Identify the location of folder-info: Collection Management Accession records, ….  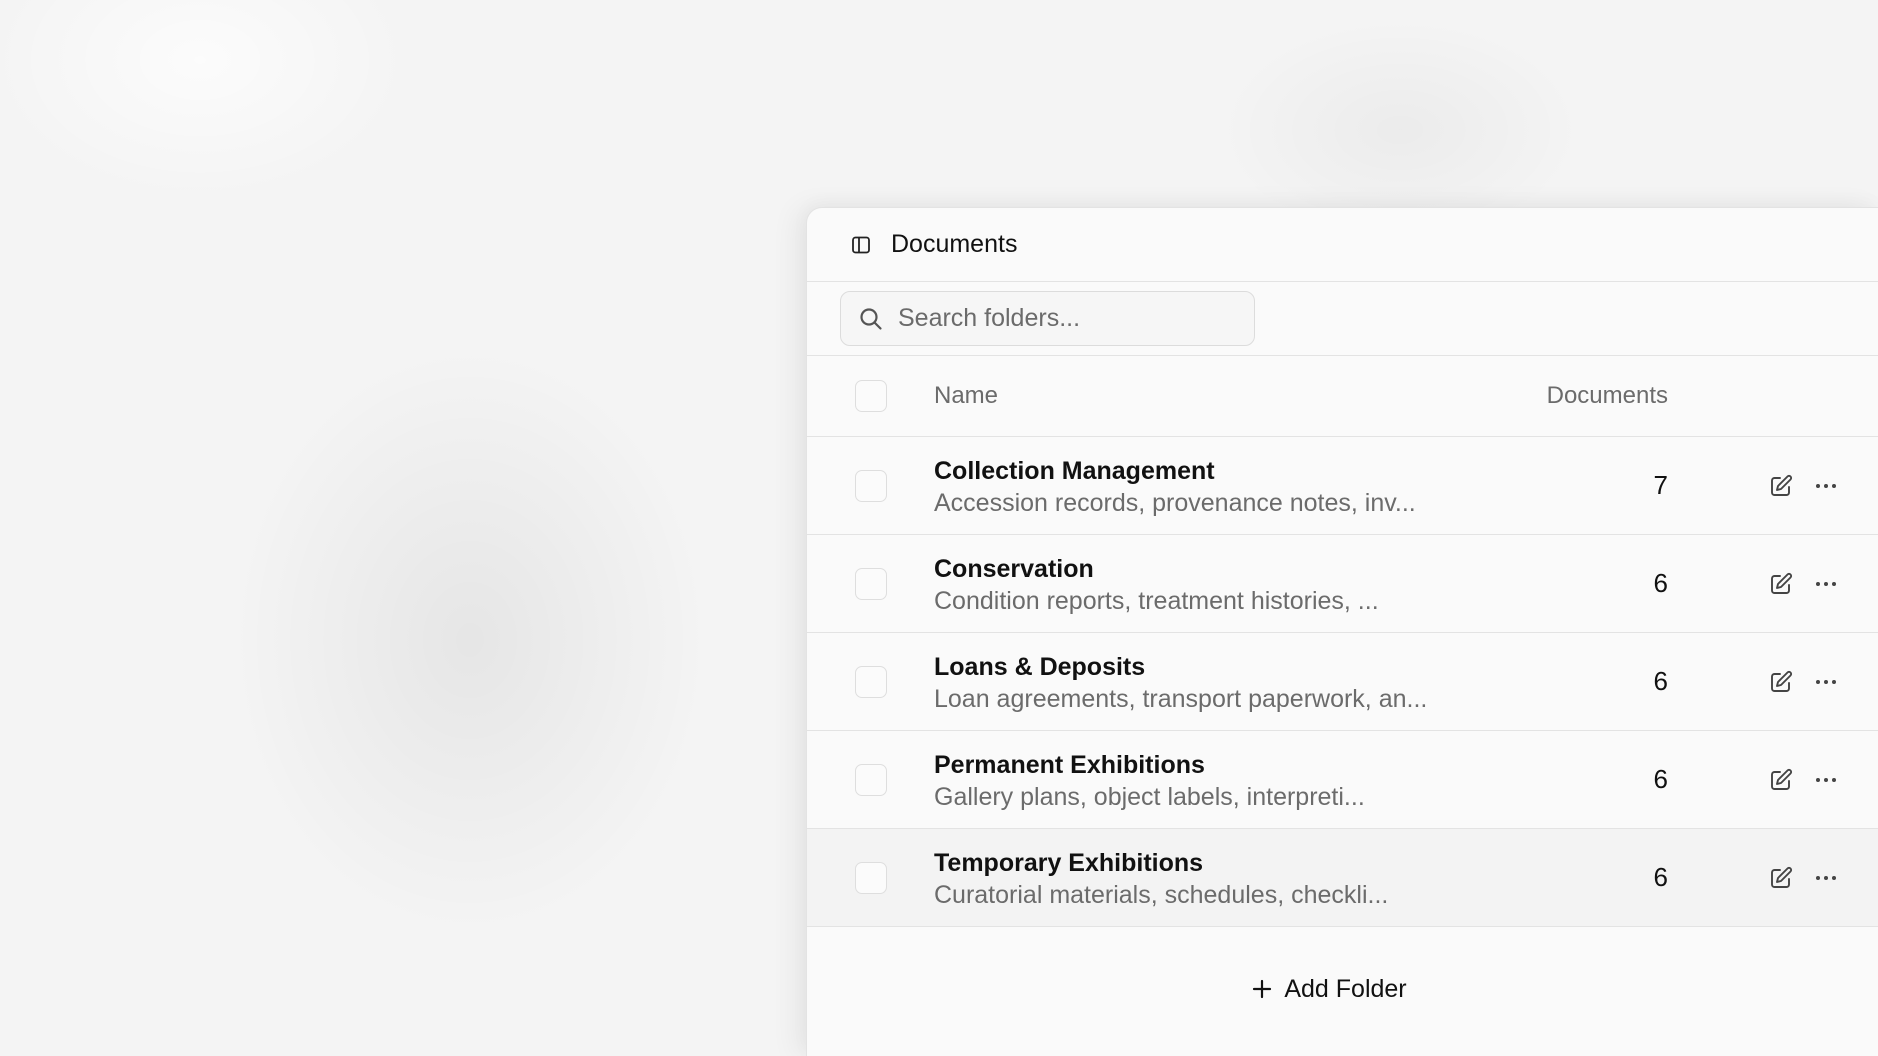
(1175, 487).